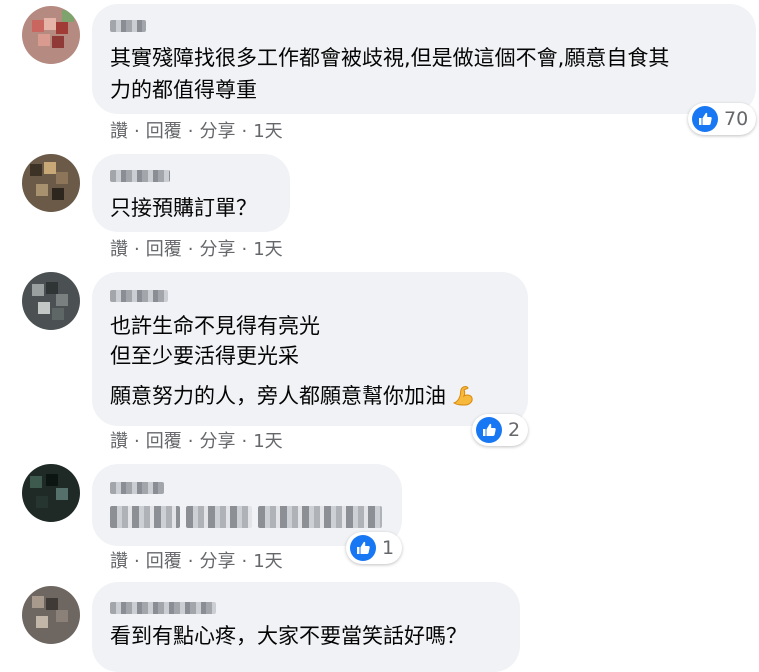 The height and width of the screenshot is (672, 759). What do you see at coordinates (215, 326) in the screenshot?
I see `comment-text-line: 也許生命不見得有亮光` at bounding box center [215, 326].